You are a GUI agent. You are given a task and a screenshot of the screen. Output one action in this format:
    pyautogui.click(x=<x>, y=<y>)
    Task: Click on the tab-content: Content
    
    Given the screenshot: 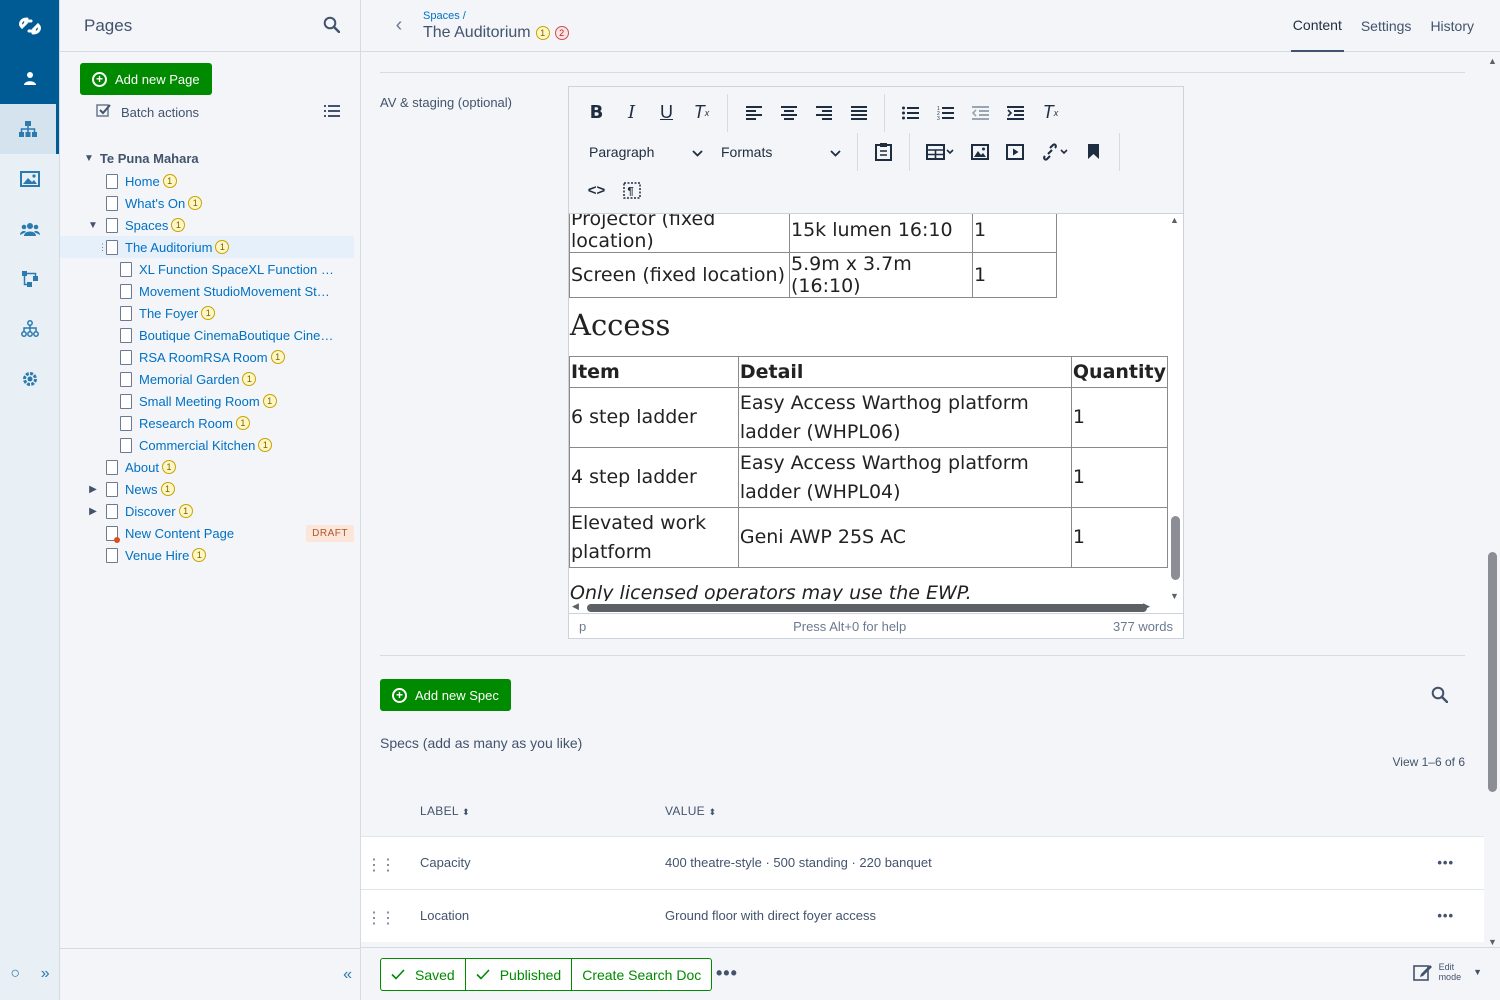 What is the action you would take?
    pyautogui.click(x=1317, y=26)
    